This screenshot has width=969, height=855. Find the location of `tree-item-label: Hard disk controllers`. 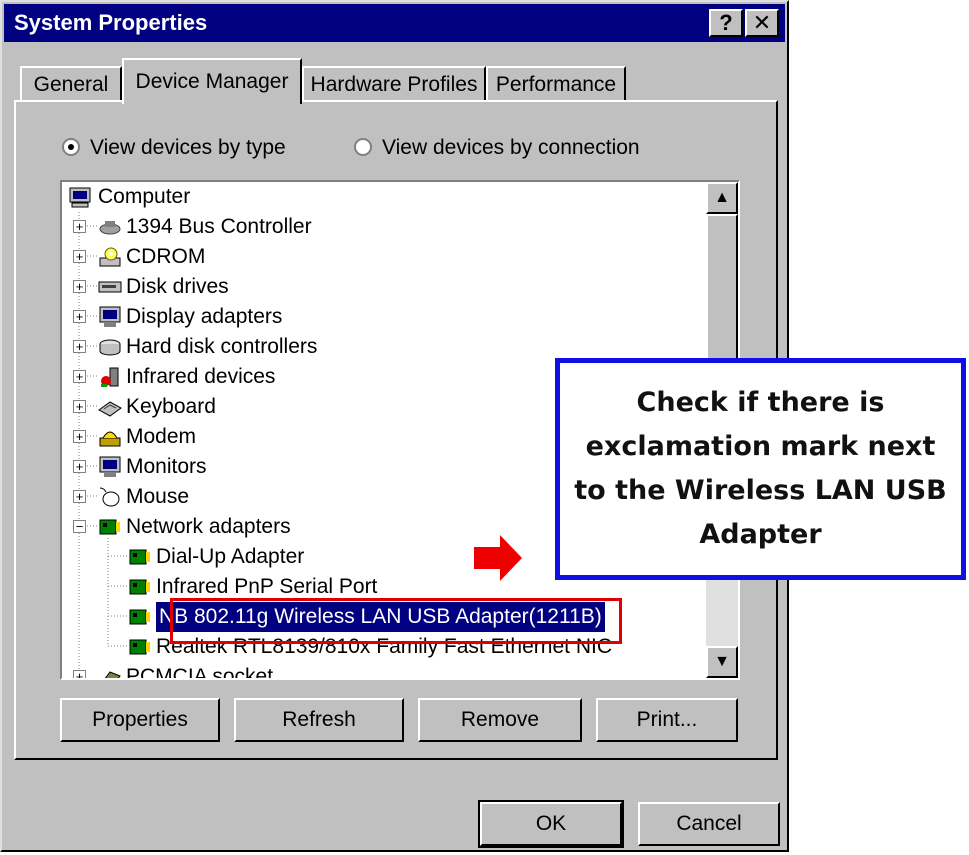

tree-item-label: Hard disk controllers is located at coordinates (222, 346).